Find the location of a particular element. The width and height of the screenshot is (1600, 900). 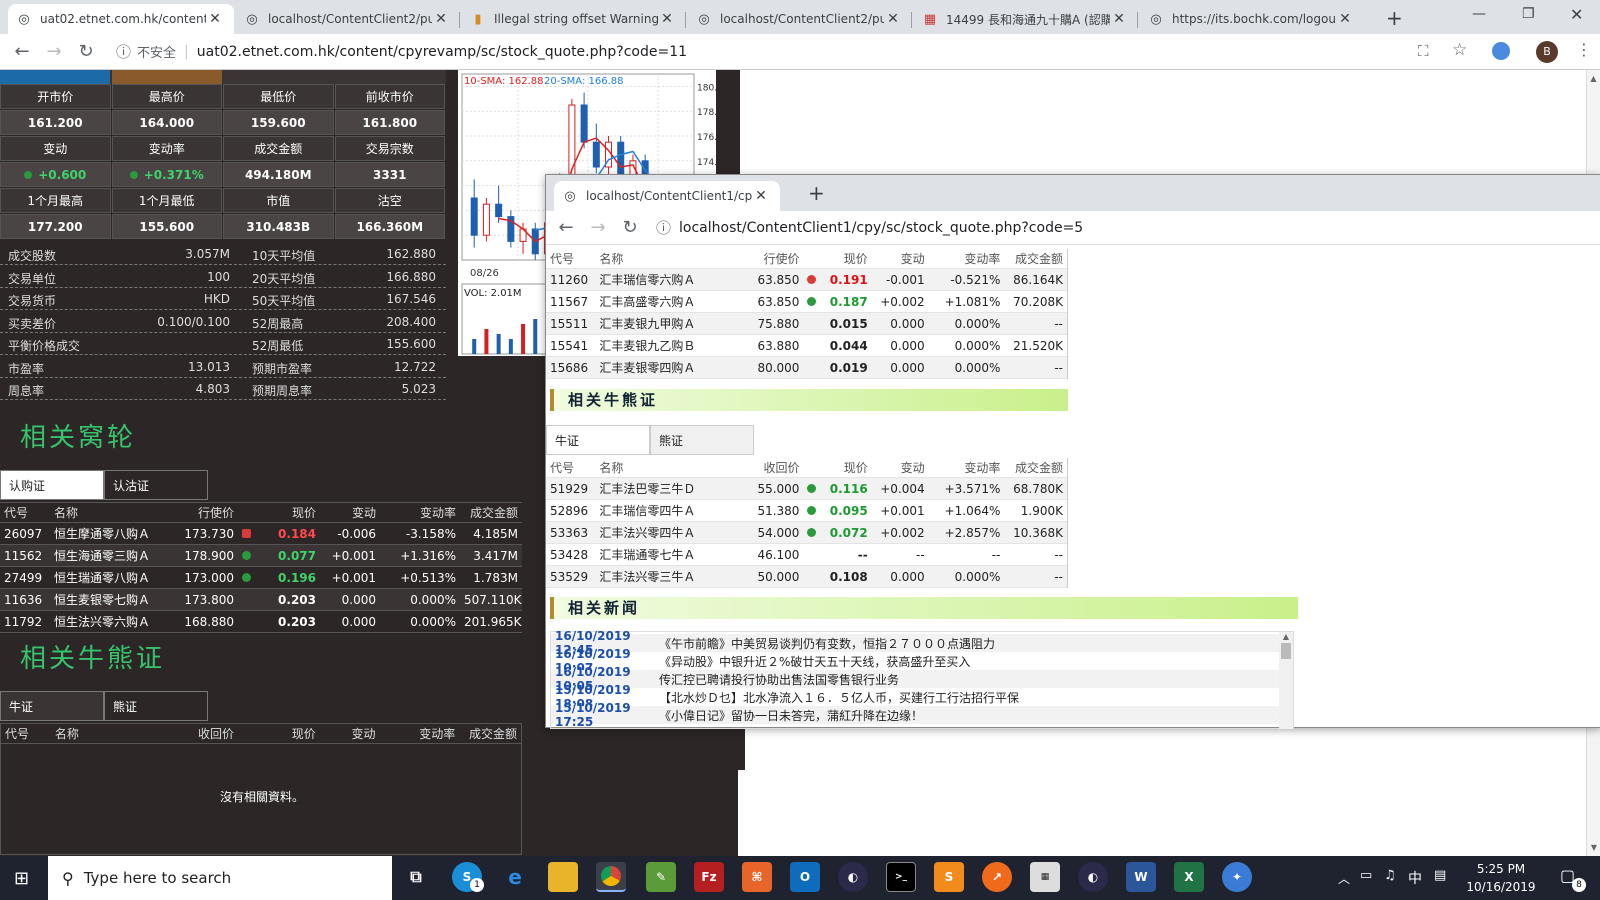

table-row: 15511 汇丰麦银九甲购Ａ 75.880 0.015 0.000 0.000% -- is located at coordinates (806, 324).